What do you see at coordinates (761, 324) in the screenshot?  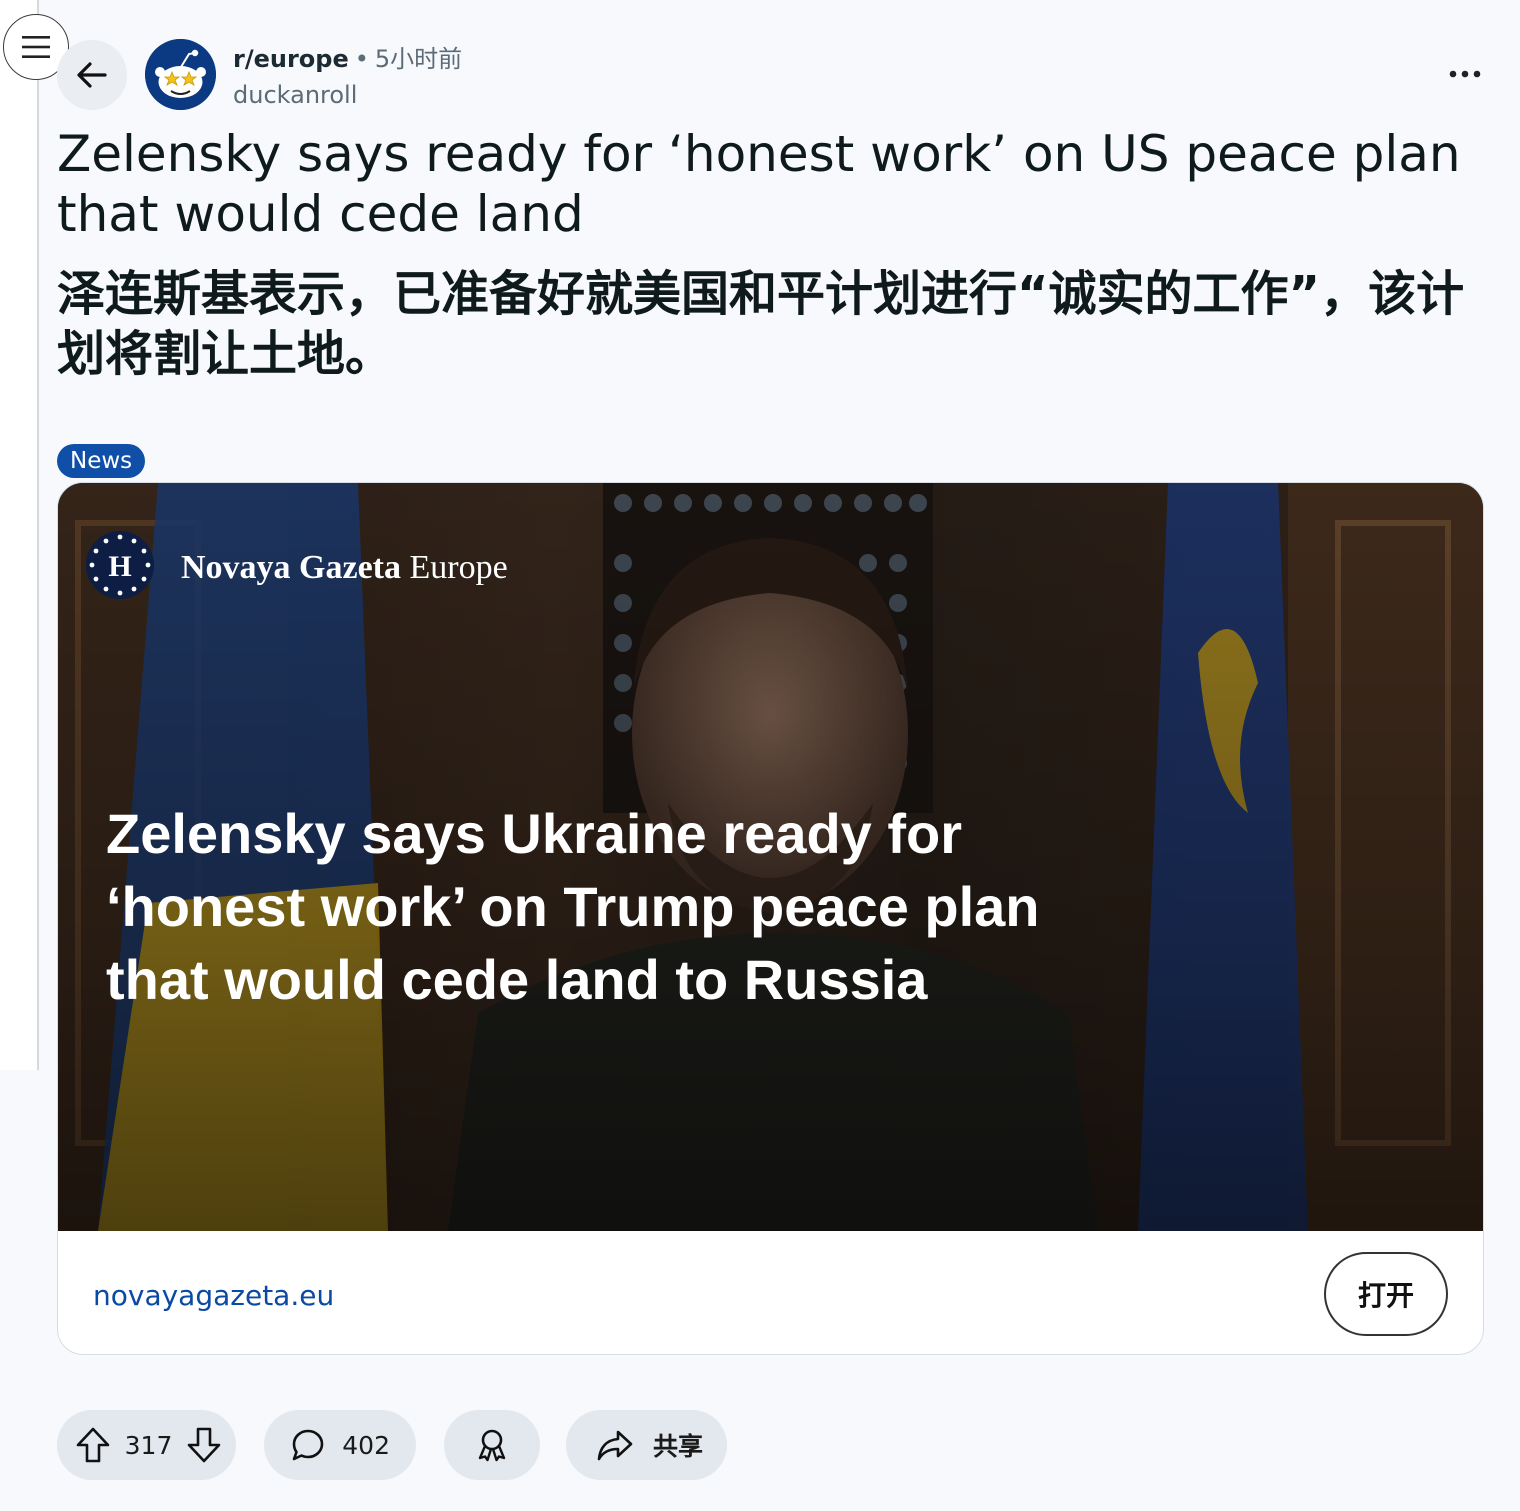 I see `post-title-translation: 泽连斯基表示，已准备好就美国和平计划进行“诚实的工作”，该计划将割让土地。` at bounding box center [761, 324].